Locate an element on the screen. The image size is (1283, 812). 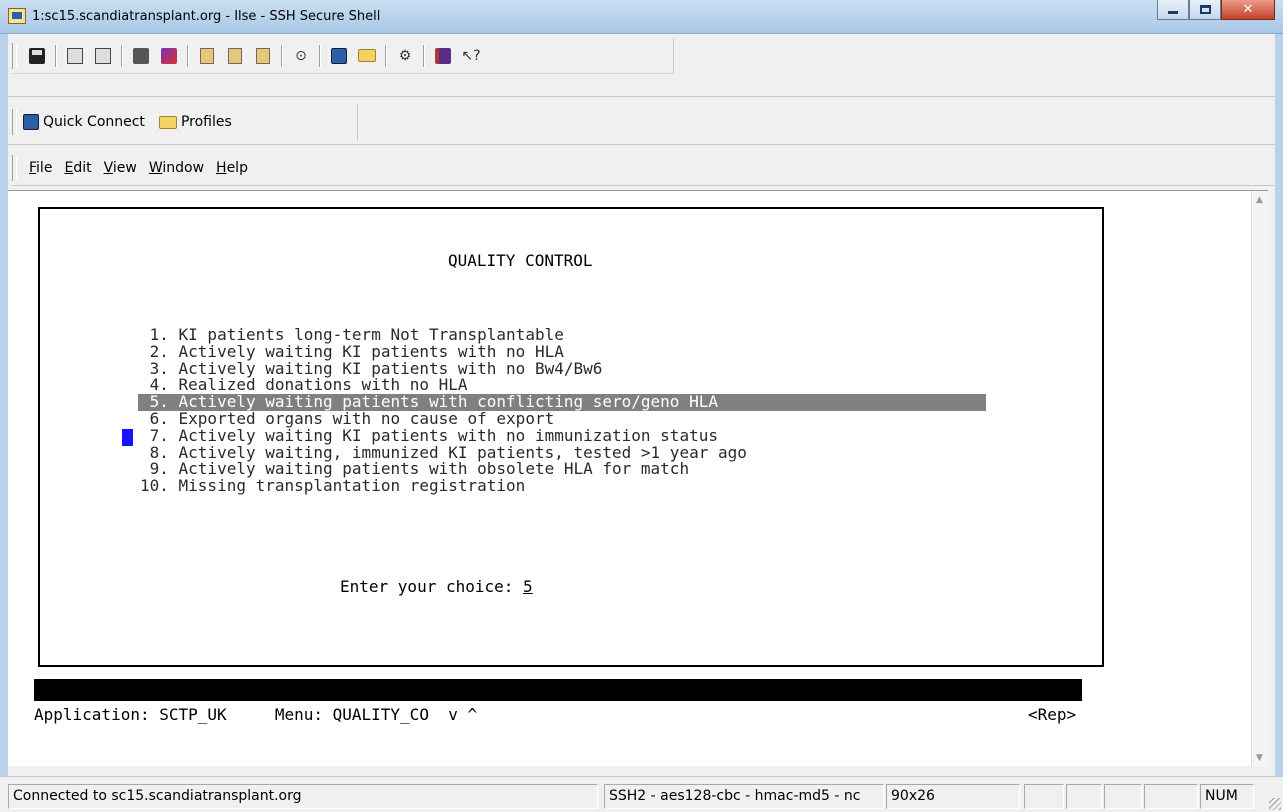
menu-view: View is located at coordinates (120, 168).